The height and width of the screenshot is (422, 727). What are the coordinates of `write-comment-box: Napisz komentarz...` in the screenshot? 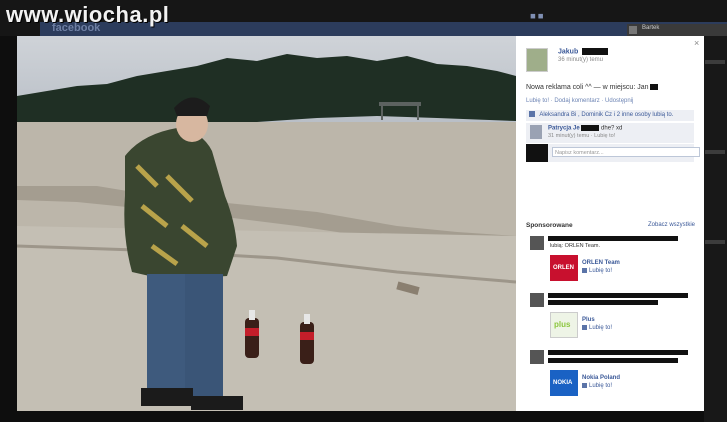 It's located at (613, 153).